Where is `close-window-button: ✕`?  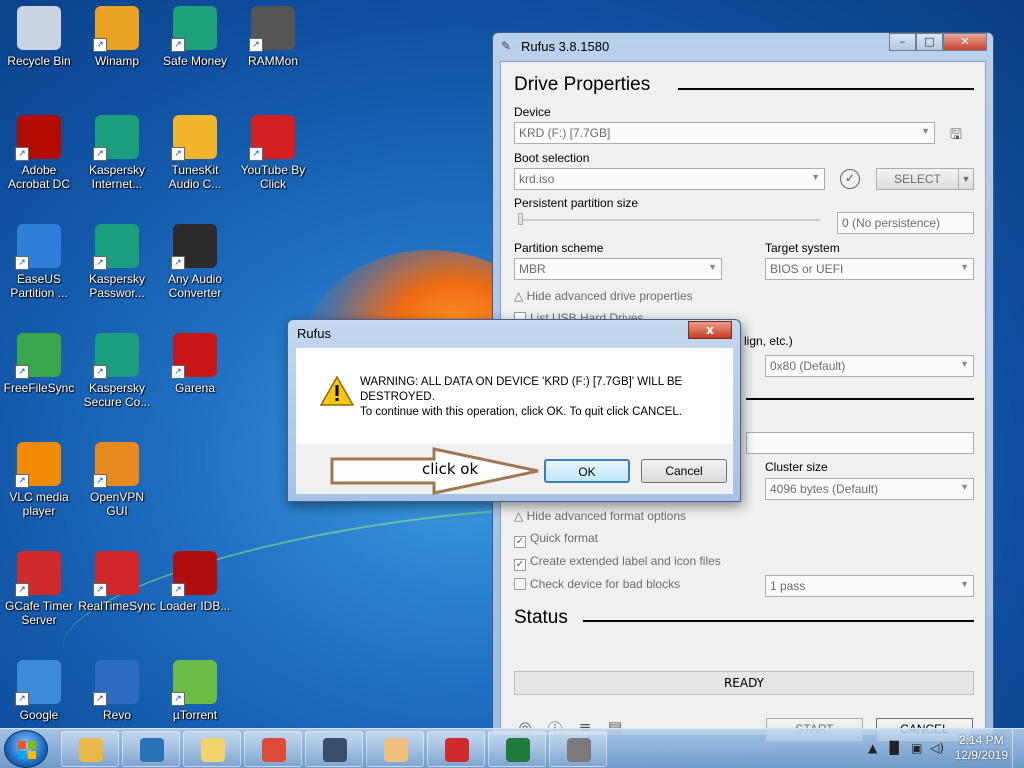
close-window-button: ✕ is located at coordinates (965, 42).